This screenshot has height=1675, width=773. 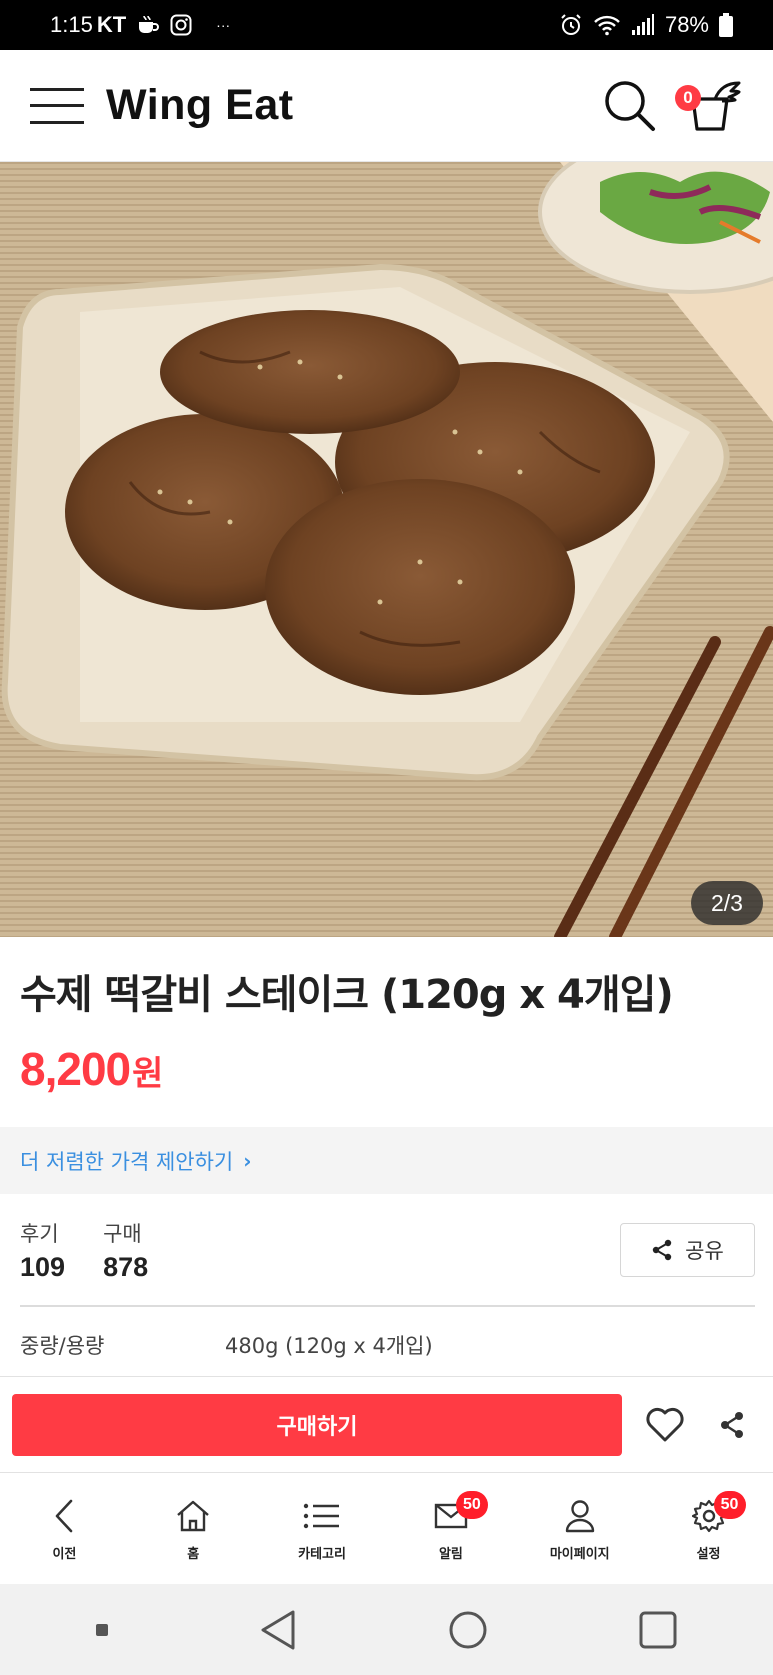 I want to click on system-recents-button, so click(x=658, y=1630).